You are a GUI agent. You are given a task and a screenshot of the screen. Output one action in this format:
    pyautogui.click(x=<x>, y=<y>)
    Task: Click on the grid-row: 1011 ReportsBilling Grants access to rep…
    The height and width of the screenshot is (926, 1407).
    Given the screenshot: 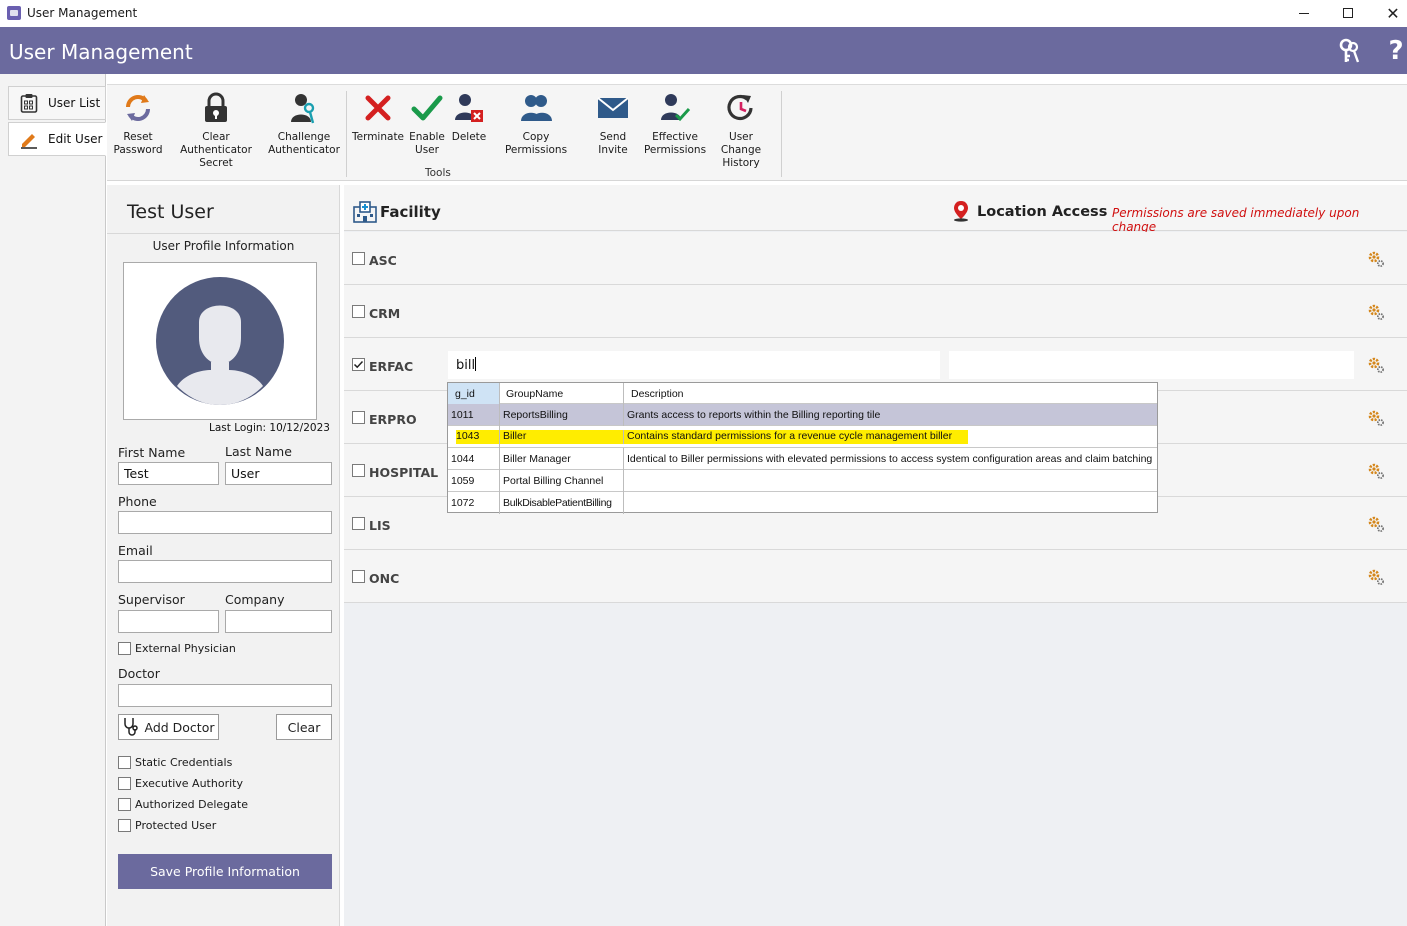 What is the action you would take?
    pyautogui.click(x=802, y=415)
    